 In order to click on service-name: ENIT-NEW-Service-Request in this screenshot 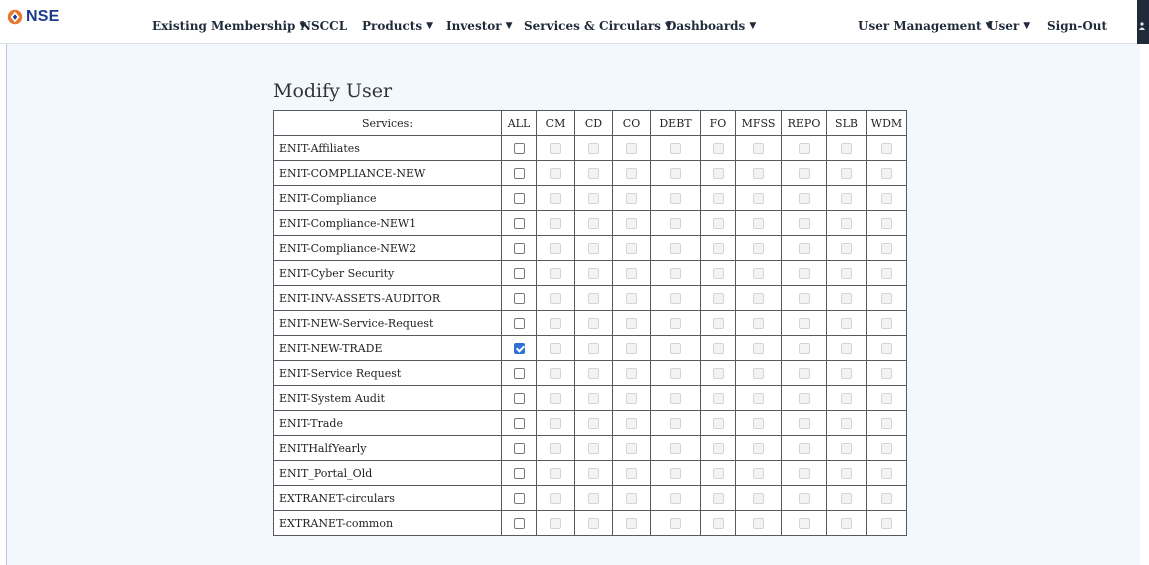, I will do `click(387, 323)`.